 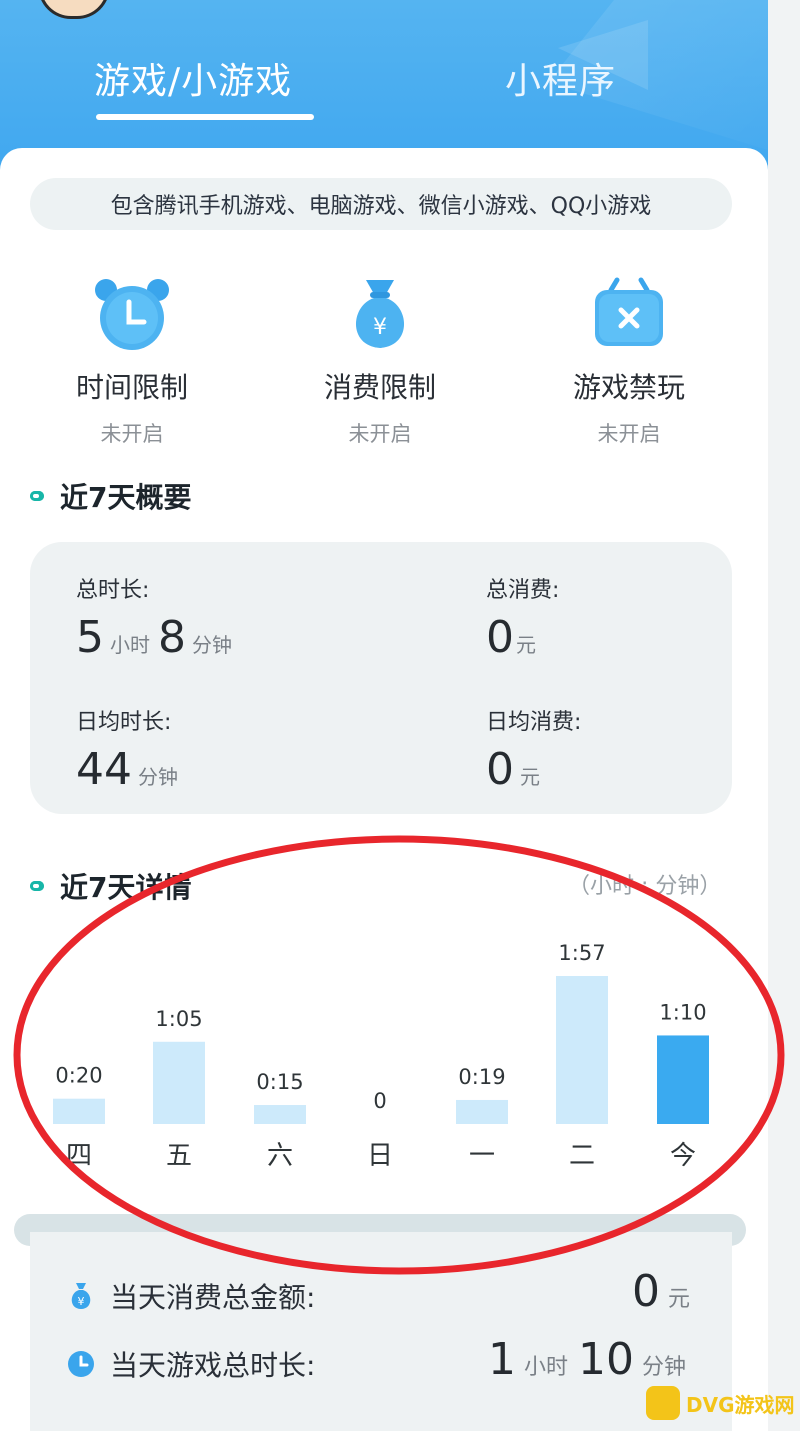 What do you see at coordinates (104, 769) in the screenshot?
I see `daily-time-minutes: 44` at bounding box center [104, 769].